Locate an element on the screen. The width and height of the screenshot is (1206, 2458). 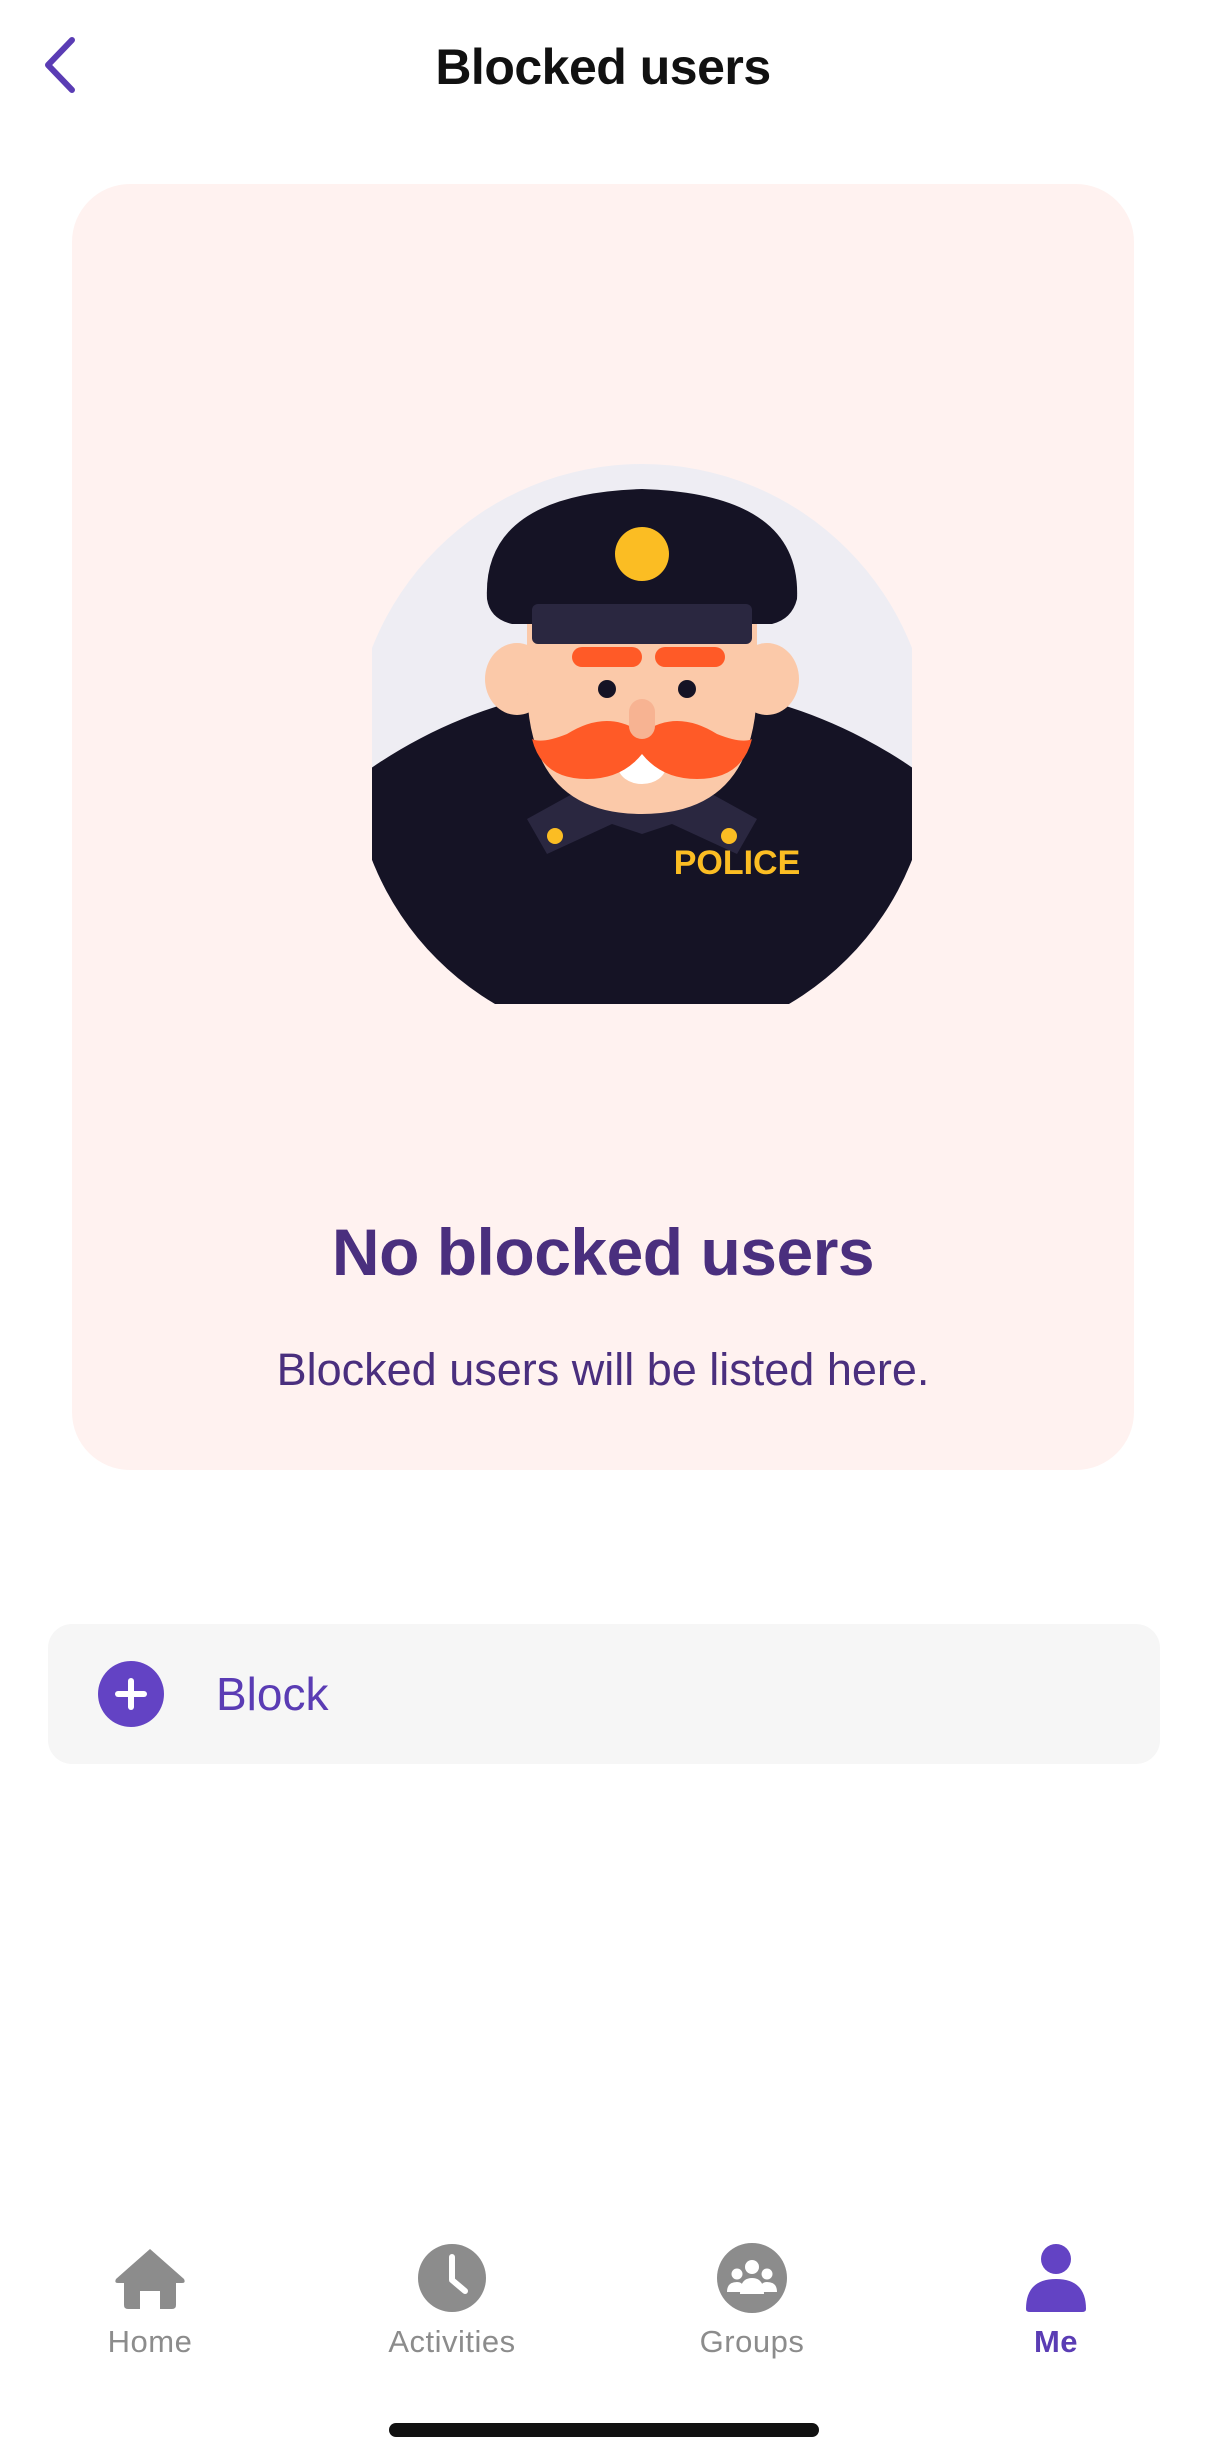
home-icon is located at coordinates (150, 2279).